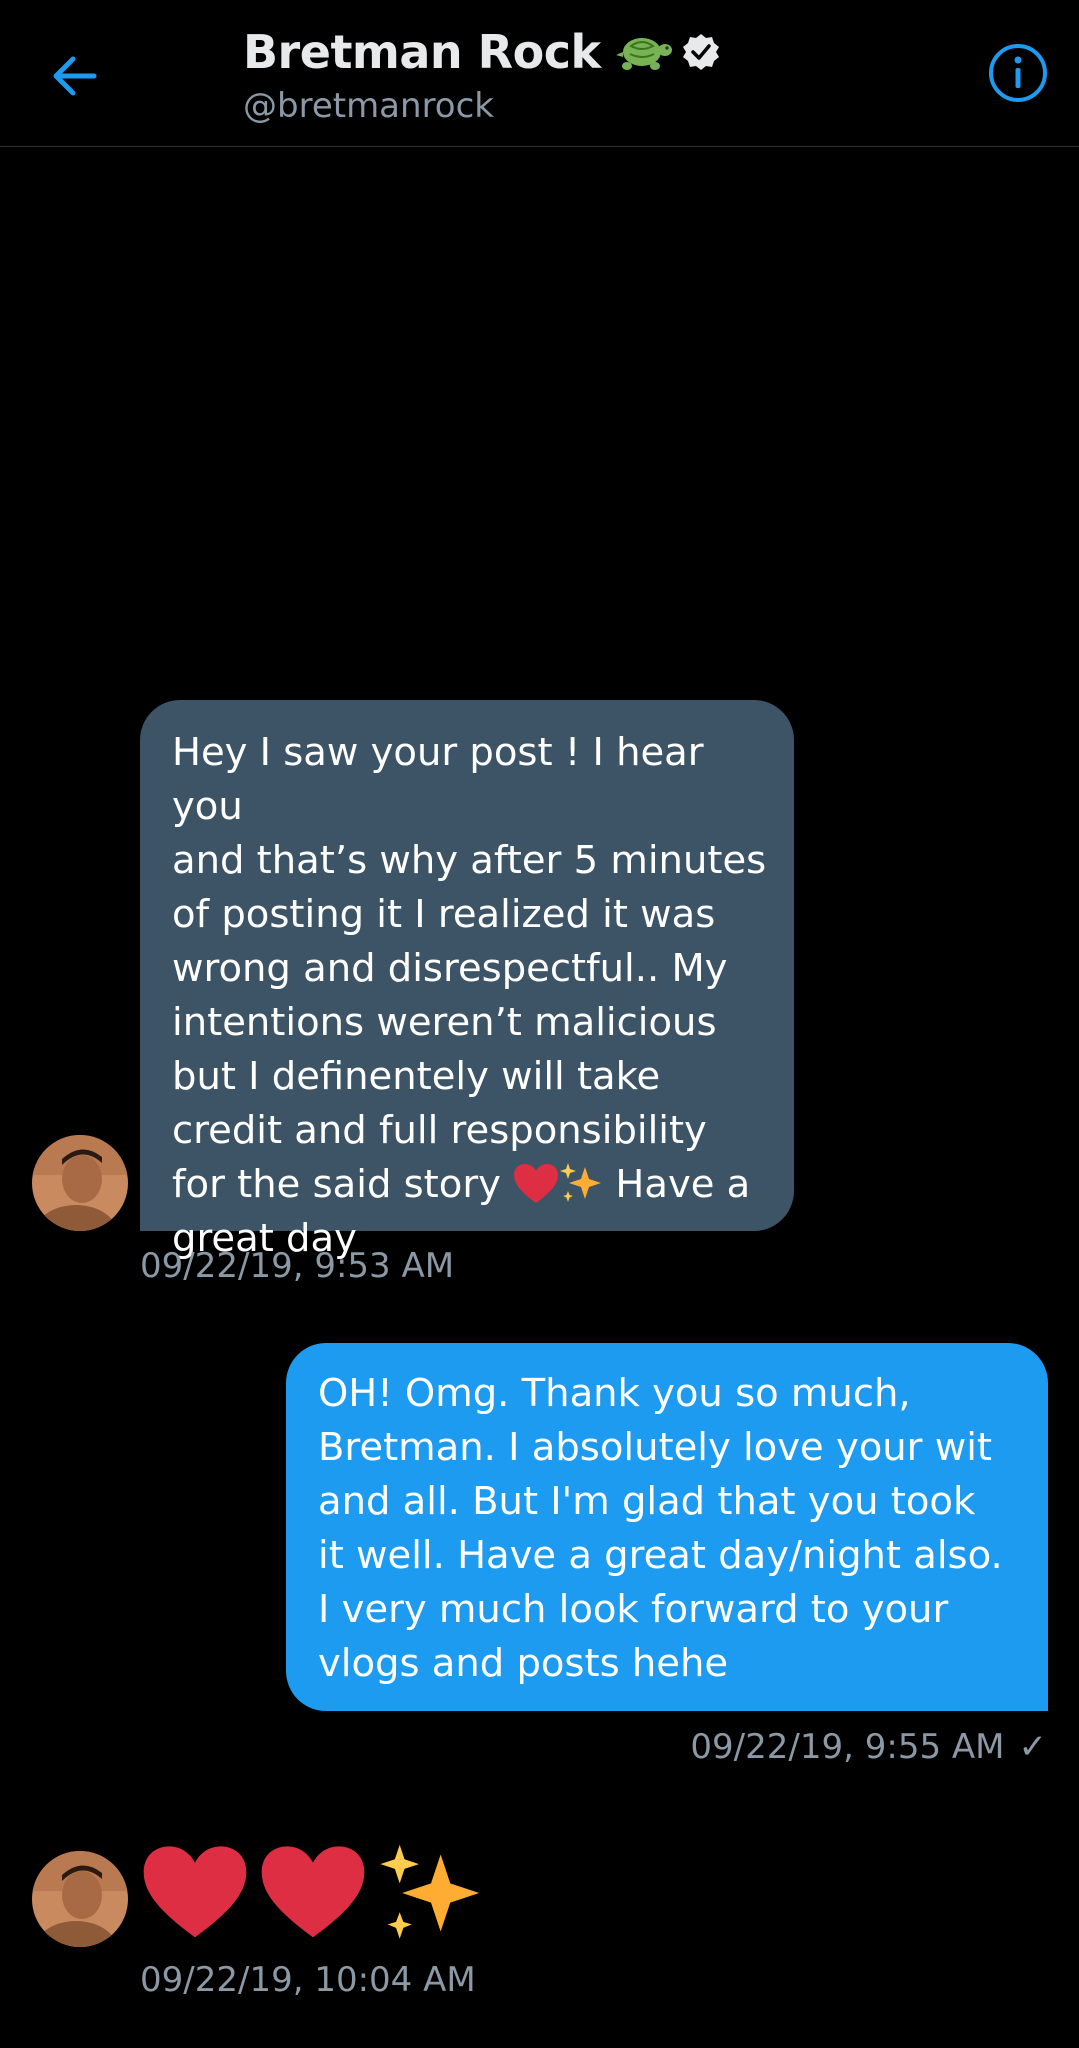 The image size is (1079, 2048). I want to click on verified-badge-icon, so click(700, 52).